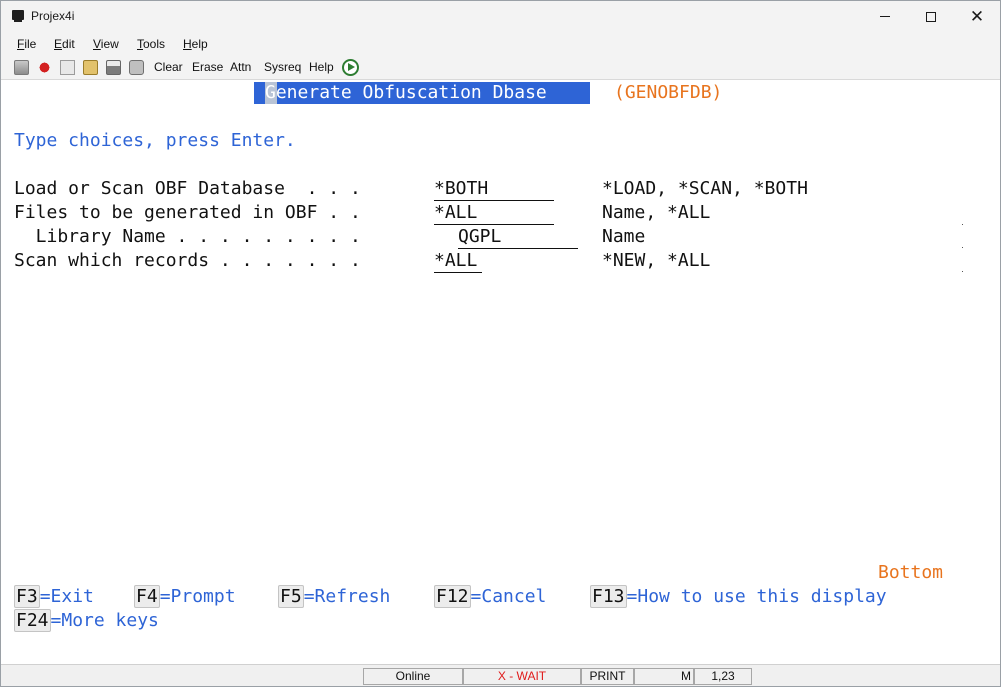  What do you see at coordinates (656, 212) in the screenshot?
I see `field-hint-files: Name, *ALL` at bounding box center [656, 212].